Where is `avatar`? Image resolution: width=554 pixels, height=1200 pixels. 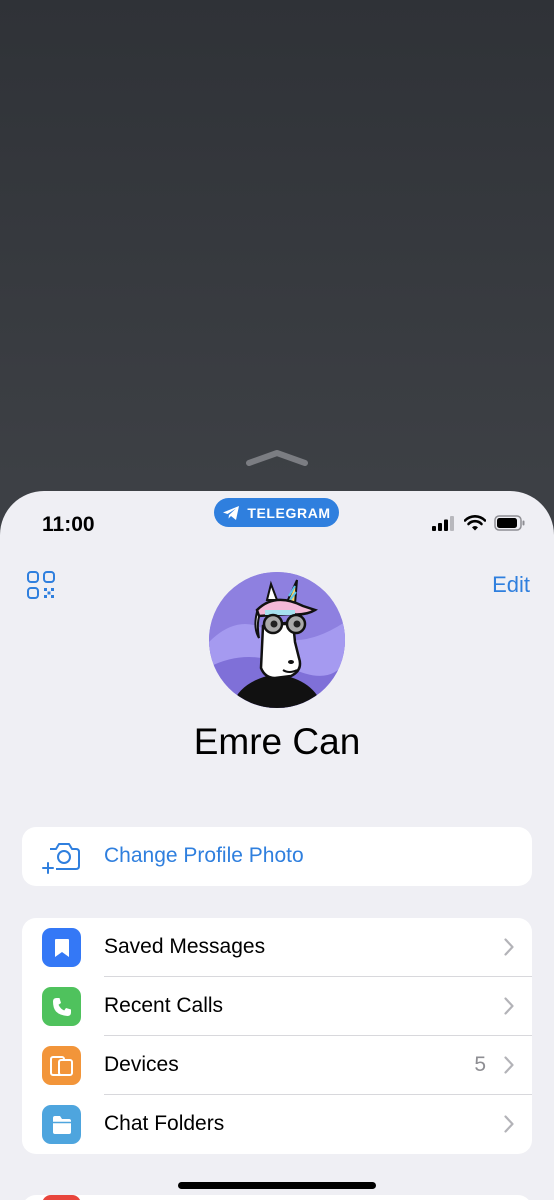 avatar is located at coordinates (277, 640).